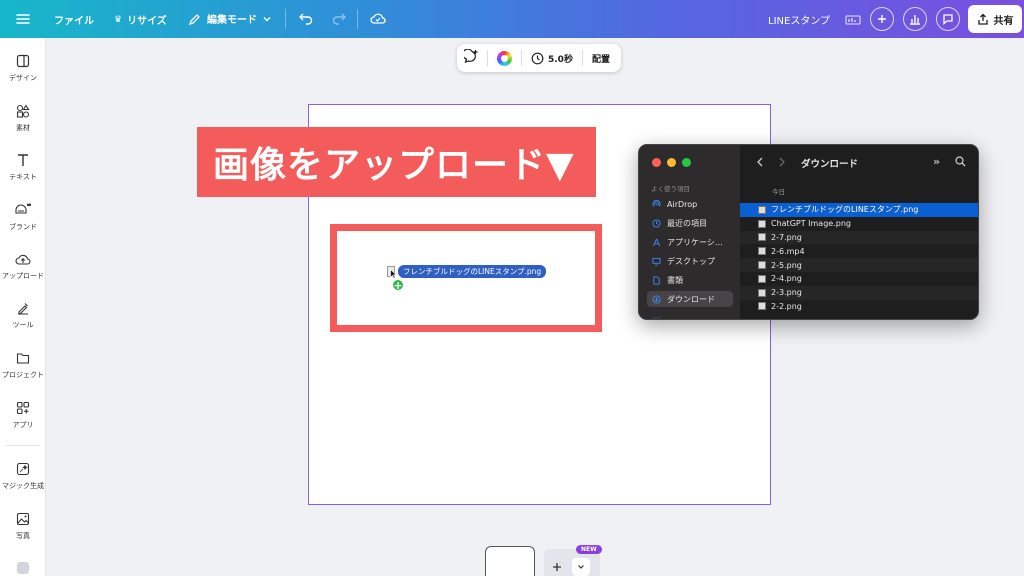  I want to click on analytics-button, so click(915, 19).